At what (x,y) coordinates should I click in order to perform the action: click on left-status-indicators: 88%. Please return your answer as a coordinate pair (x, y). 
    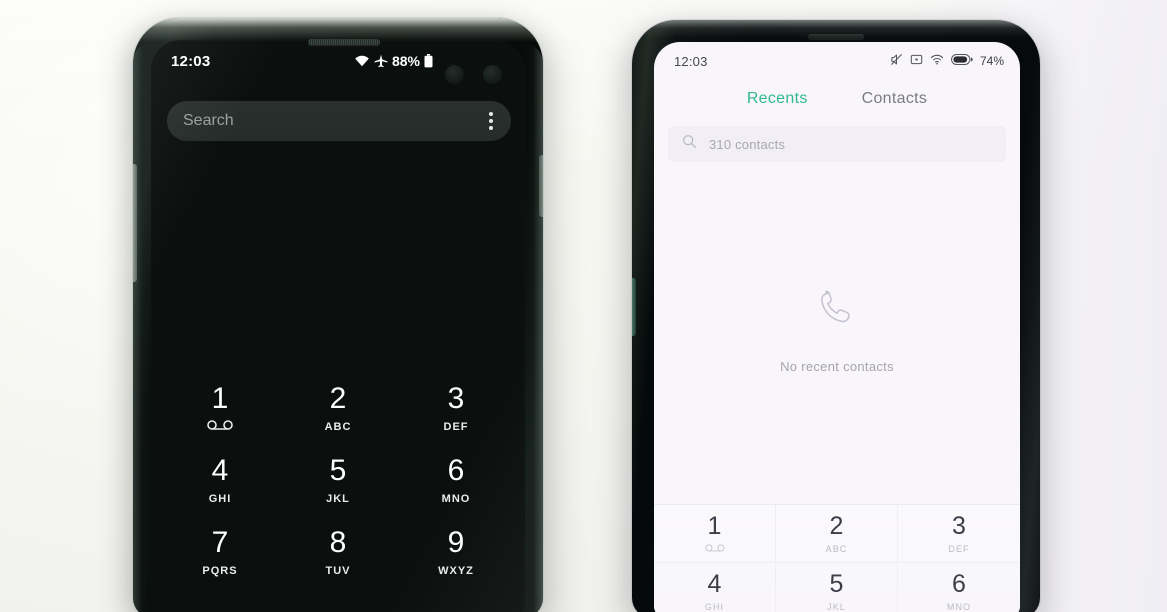
    Looking at the image, I should click on (393, 61).